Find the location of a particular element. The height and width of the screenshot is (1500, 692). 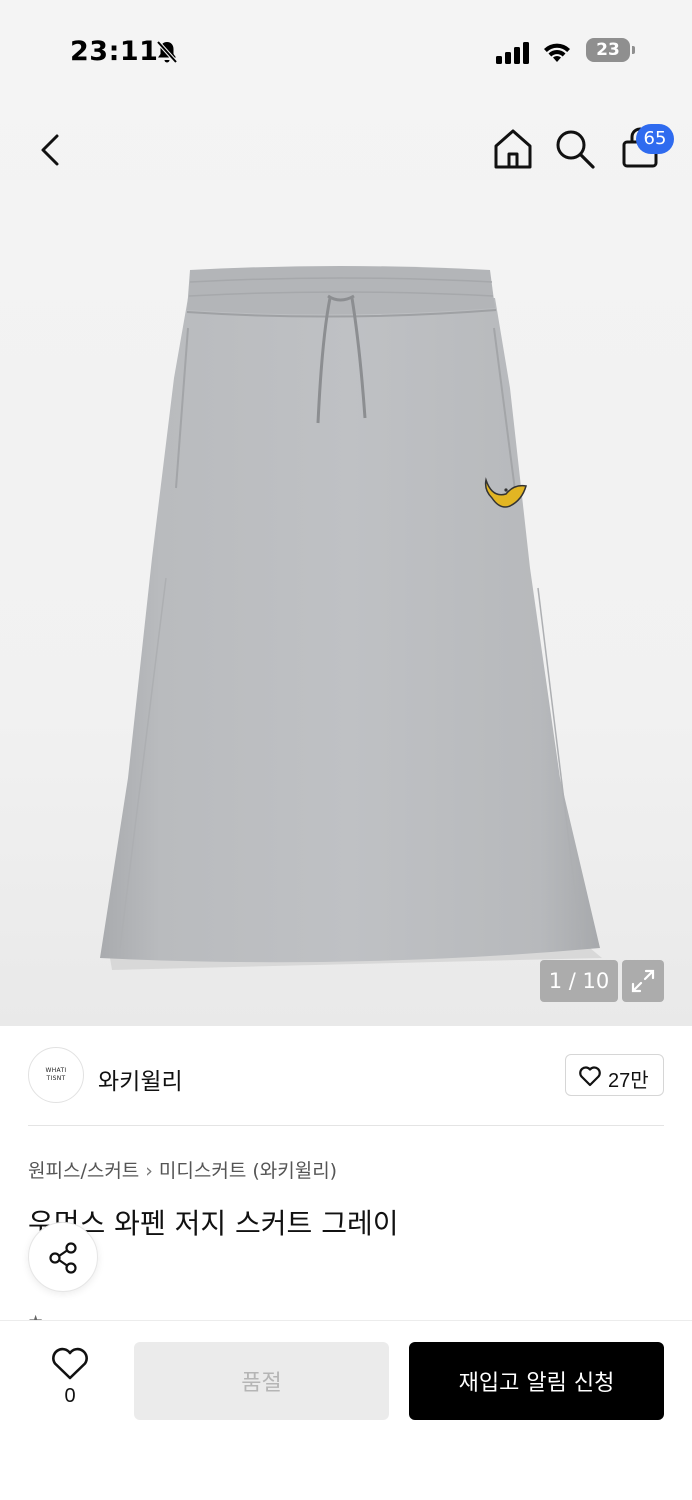

home-icon is located at coordinates (513, 149).